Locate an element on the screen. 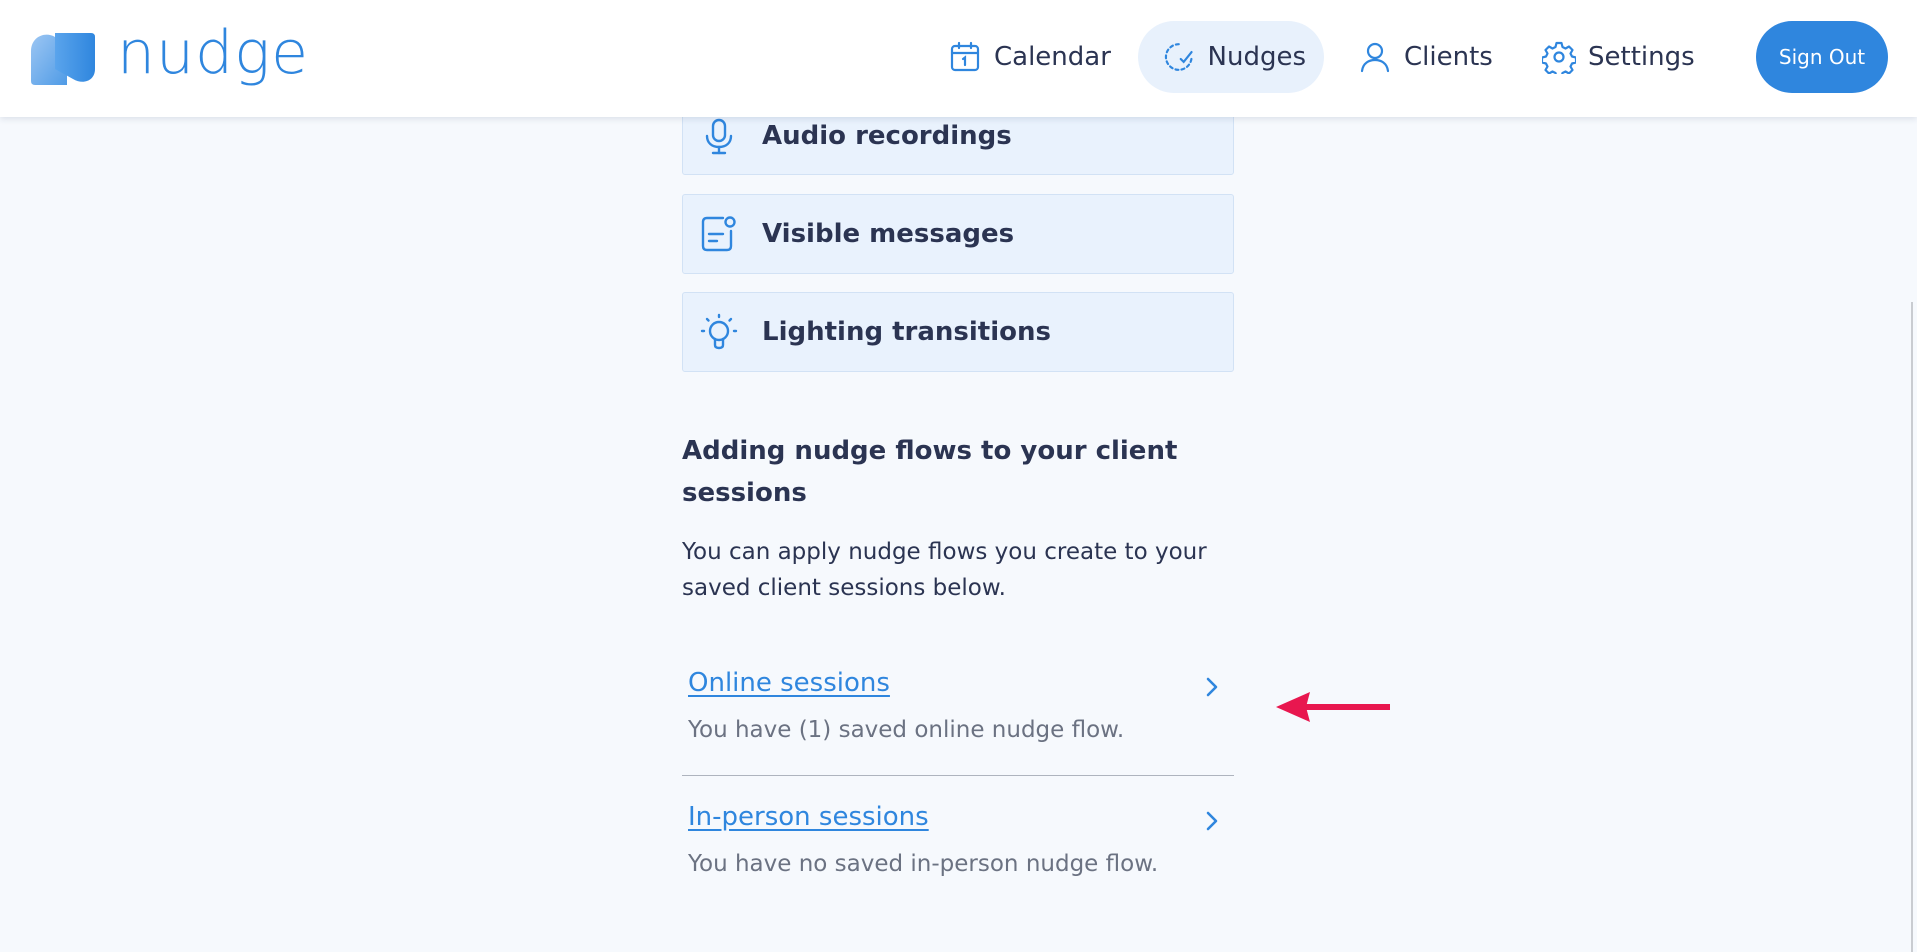  nav-item-calendar: Calendar is located at coordinates (1029, 57).